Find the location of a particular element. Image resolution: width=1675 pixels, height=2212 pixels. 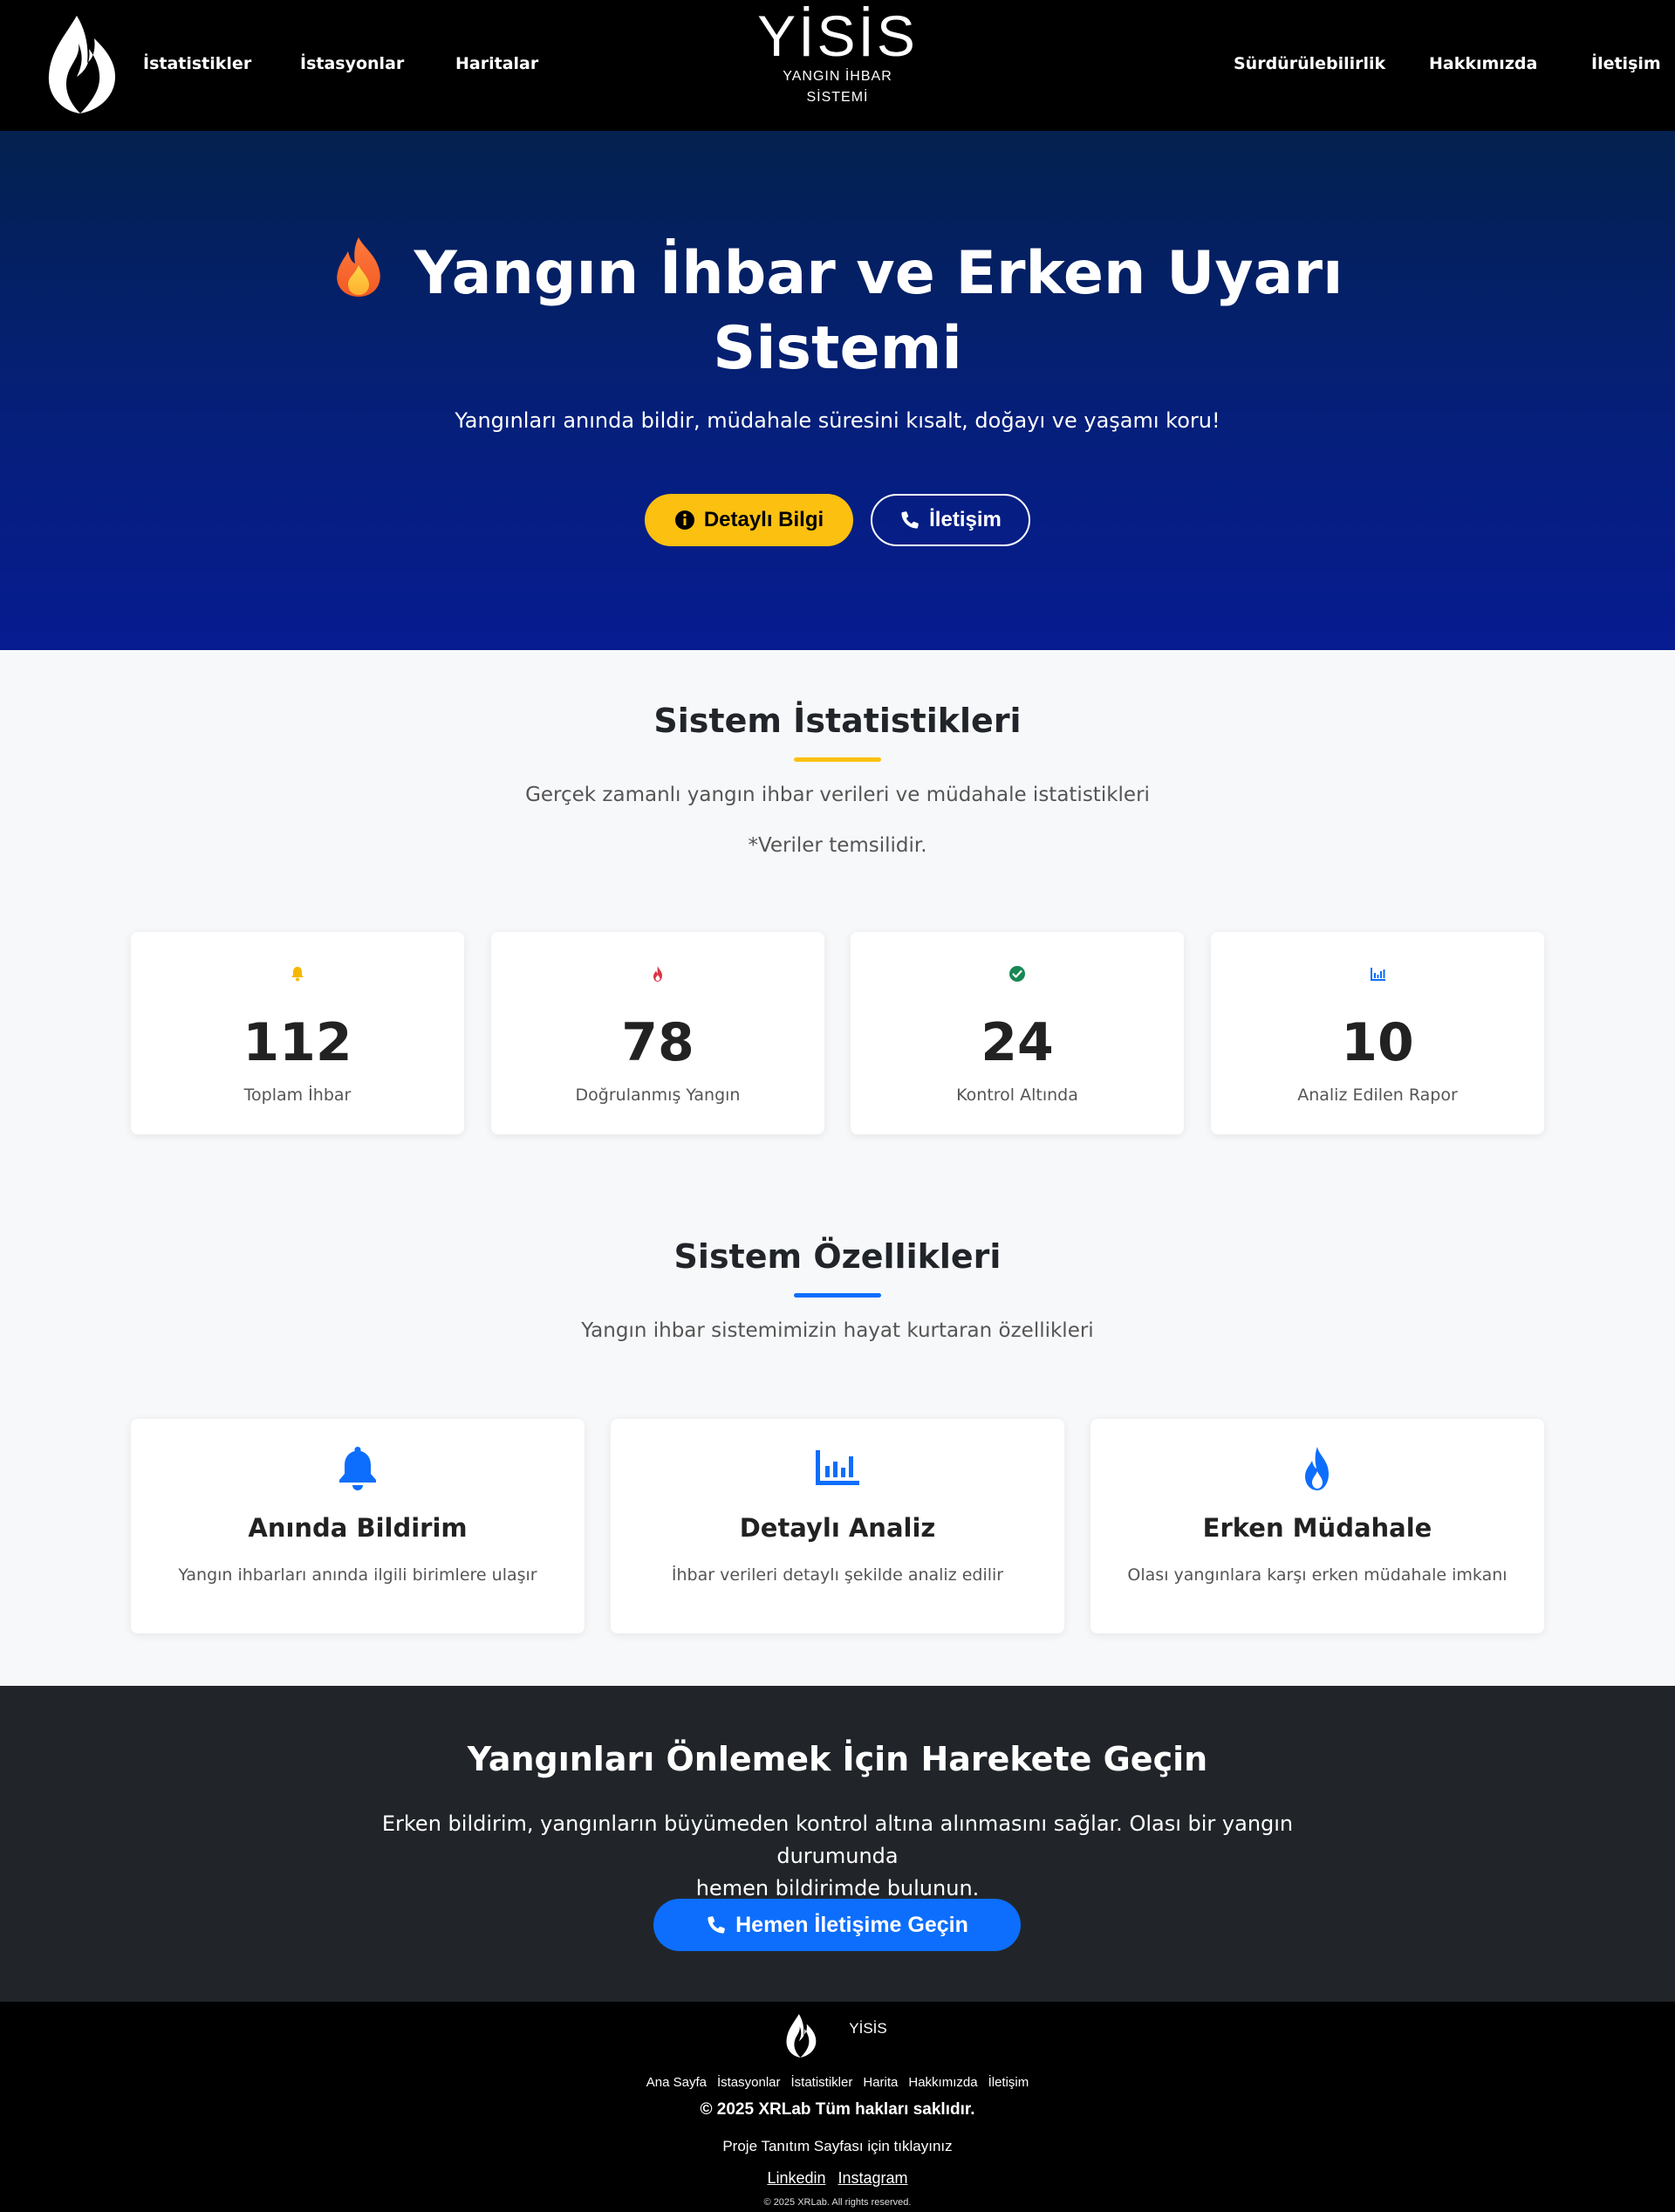

stat-card-total-reports: 112 Toplam İhbar is located at coordinates (298, 1033).